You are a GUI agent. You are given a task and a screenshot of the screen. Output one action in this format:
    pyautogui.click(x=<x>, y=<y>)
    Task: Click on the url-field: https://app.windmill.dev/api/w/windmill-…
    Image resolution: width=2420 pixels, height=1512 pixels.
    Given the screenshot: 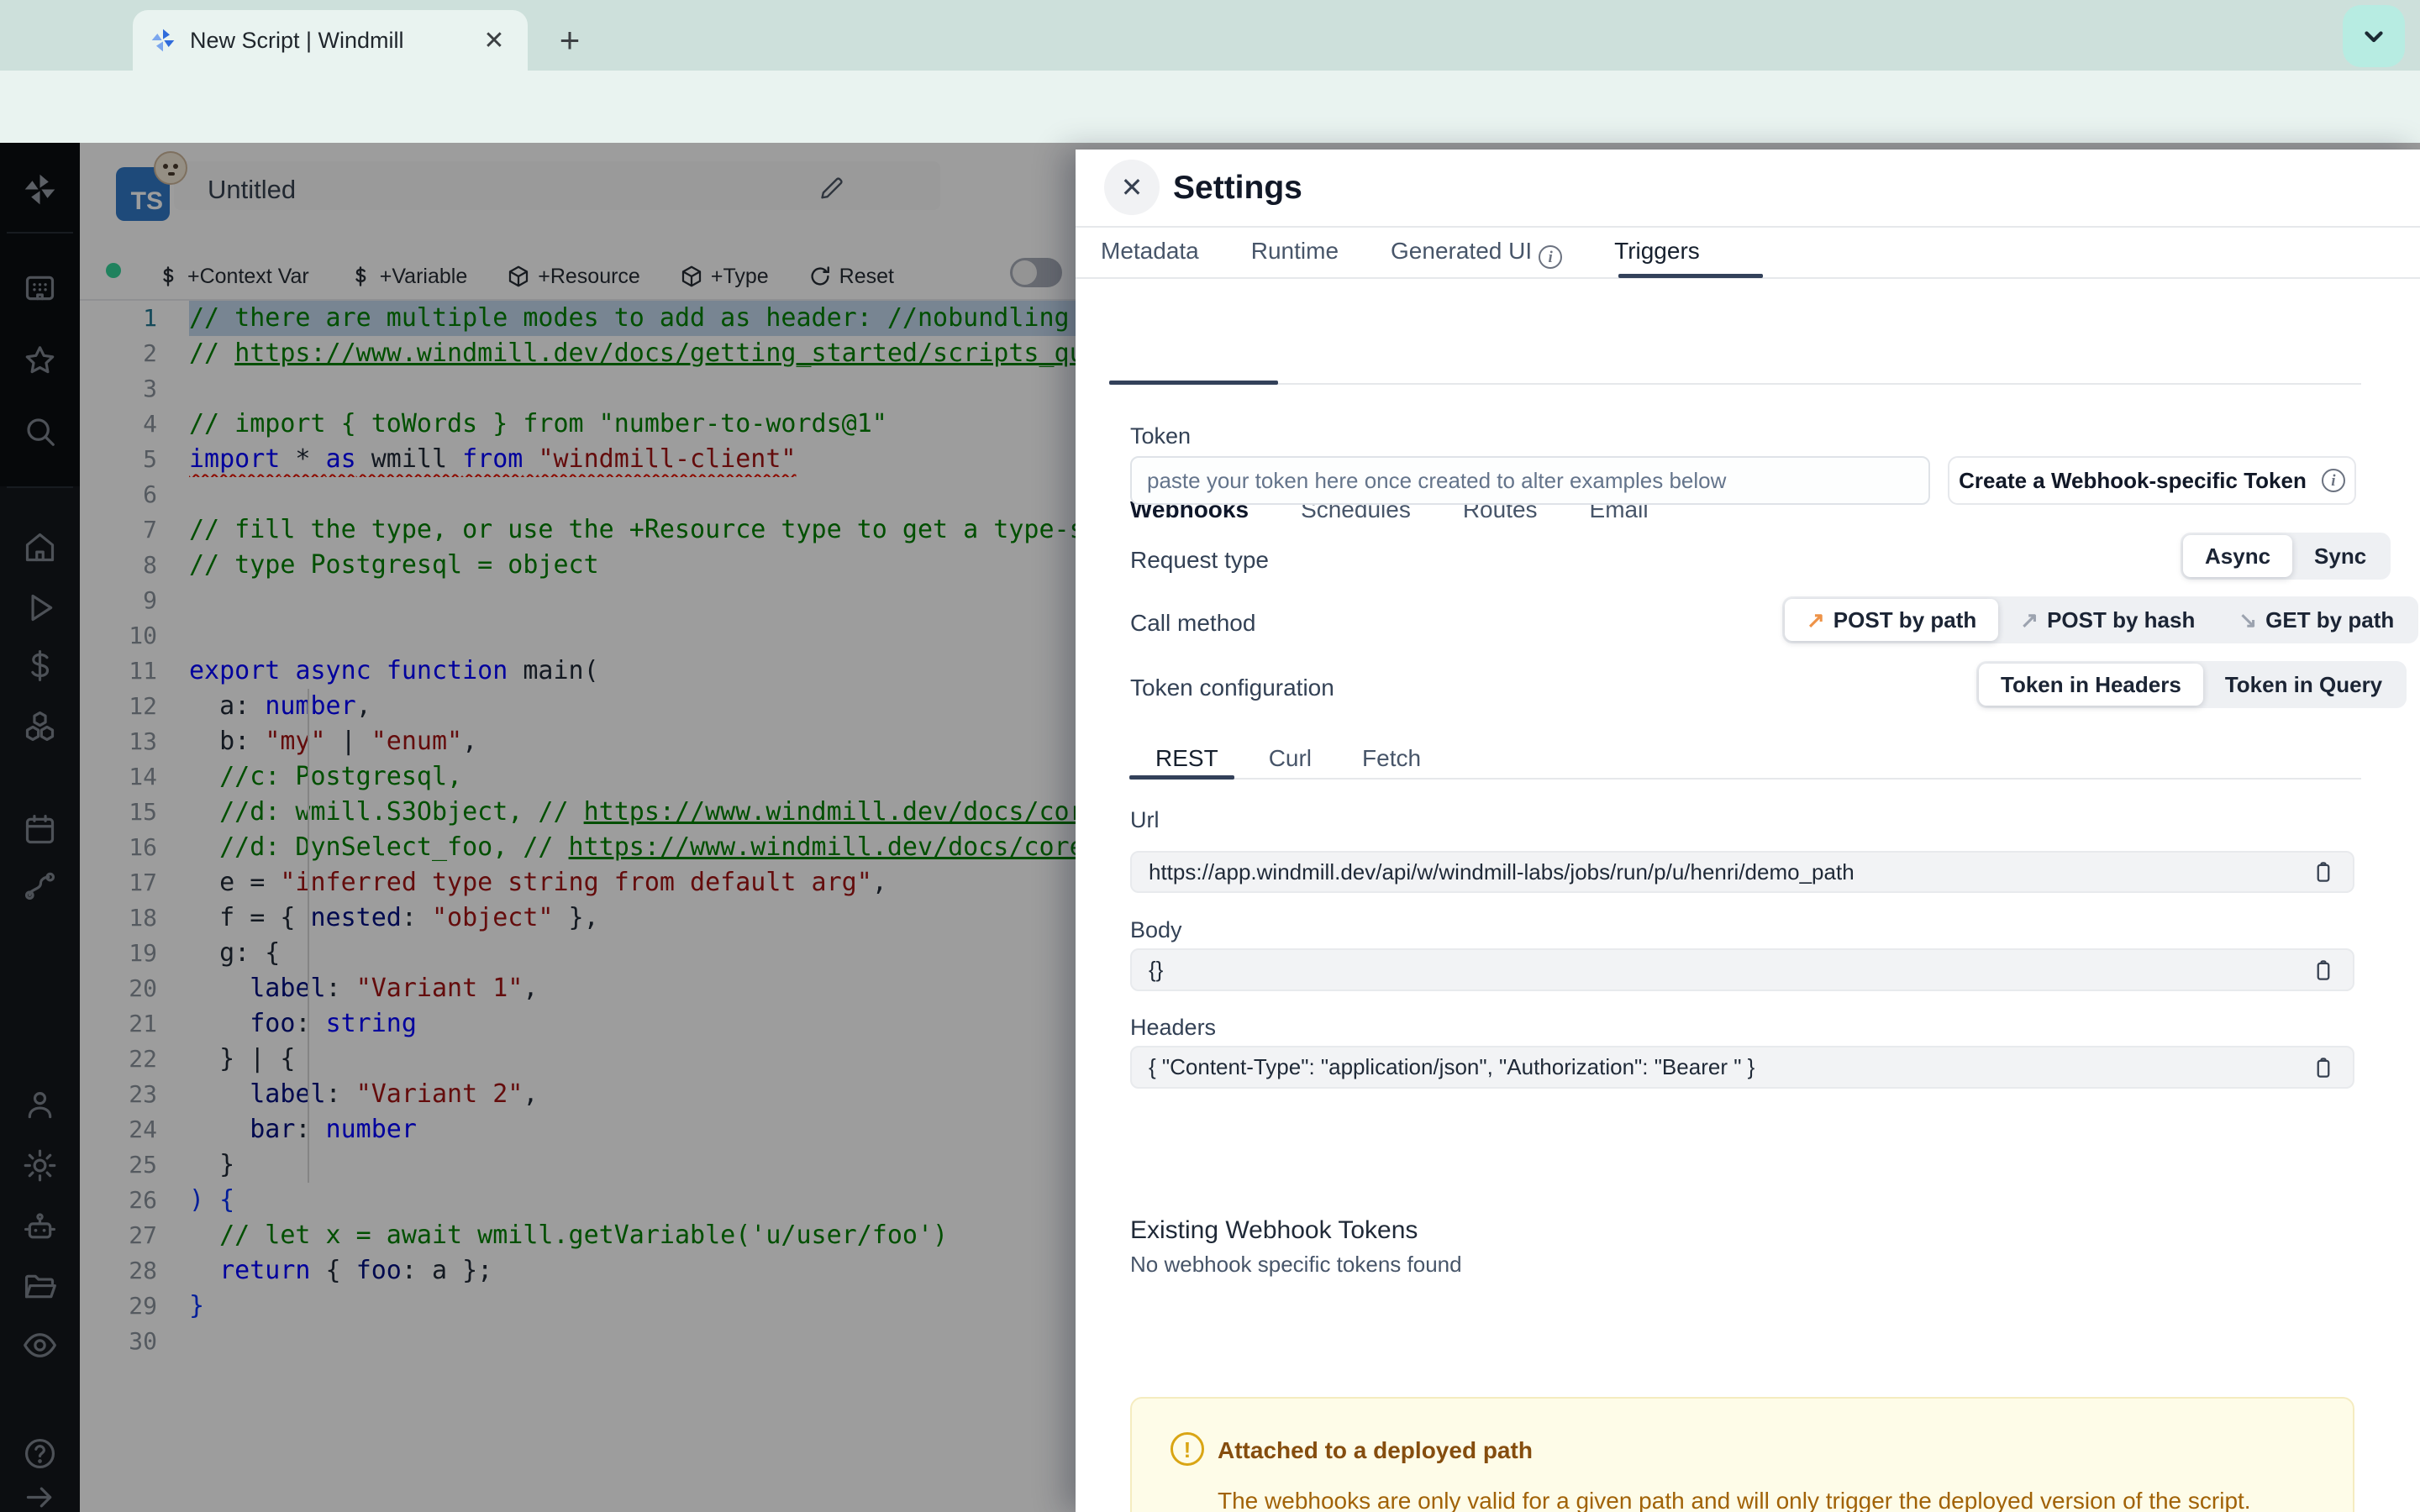 What is the action you would take?
    pyautogui.click(x=1742, y=872)
    